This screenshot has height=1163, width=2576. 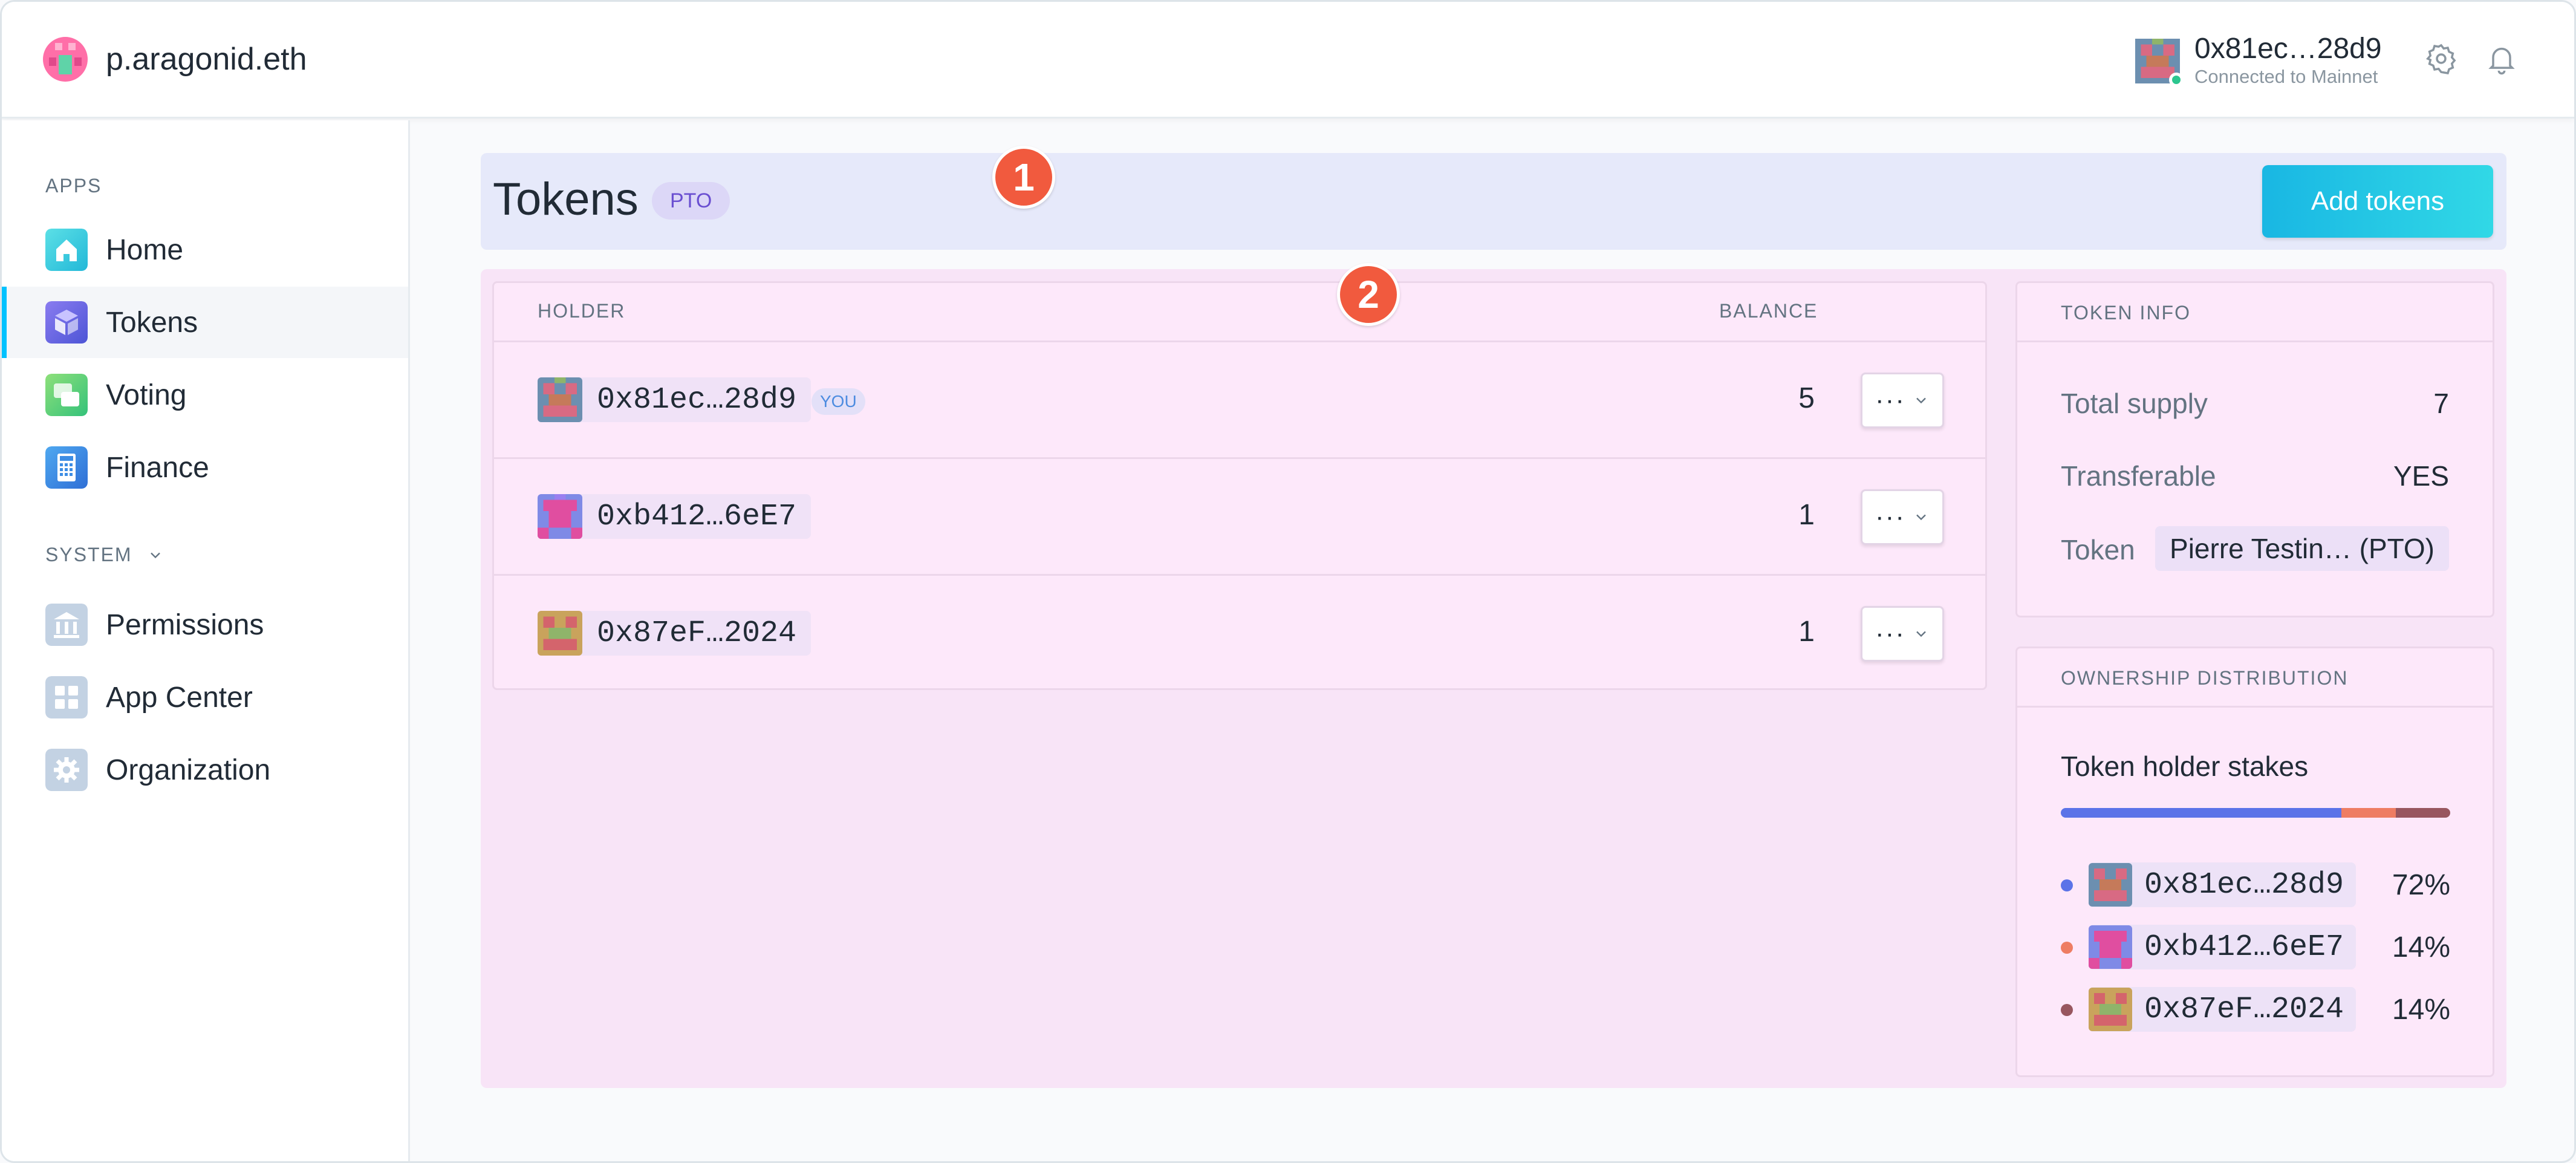 I want to click on transferable-value: YES, so click(x=2421, y=476).